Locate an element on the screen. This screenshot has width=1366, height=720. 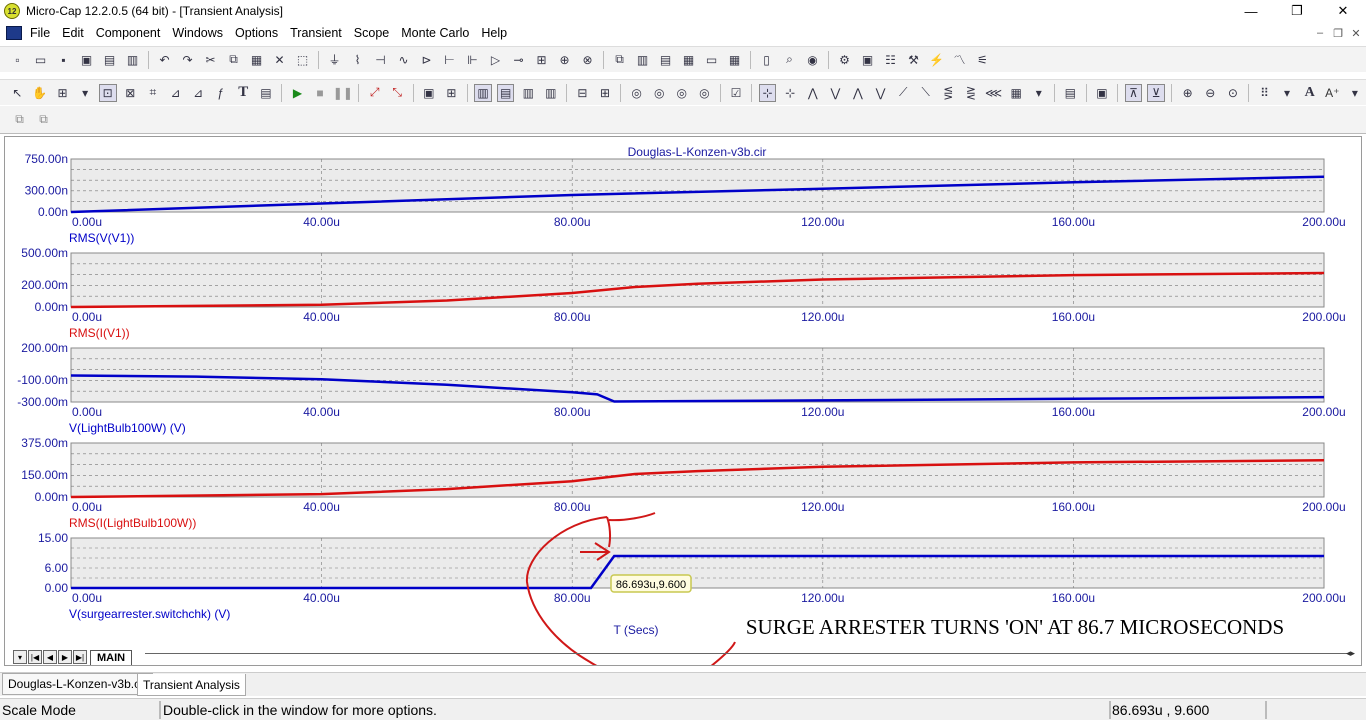
save-icon: ▪ is located at coordinates (64, 60).